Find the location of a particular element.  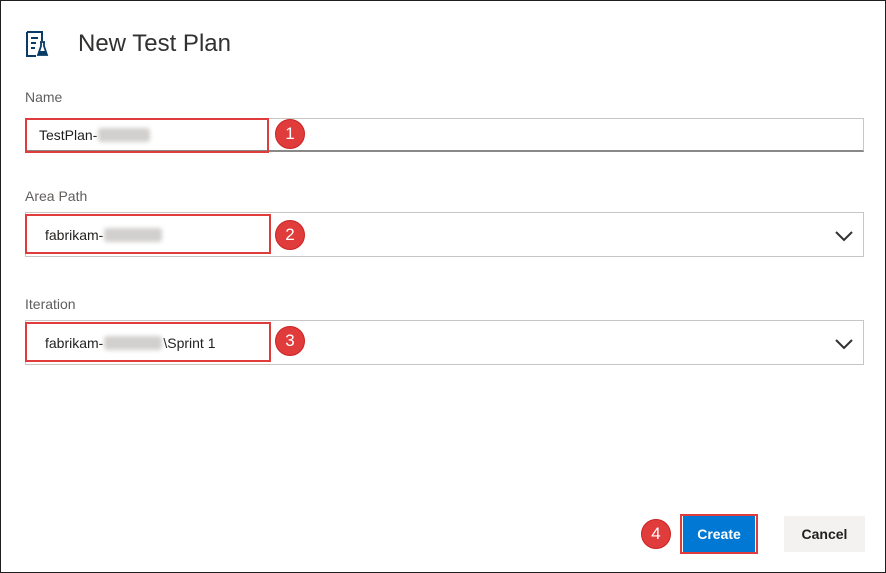

annotation-highlight-iteration is located at coordinates (148, 342).